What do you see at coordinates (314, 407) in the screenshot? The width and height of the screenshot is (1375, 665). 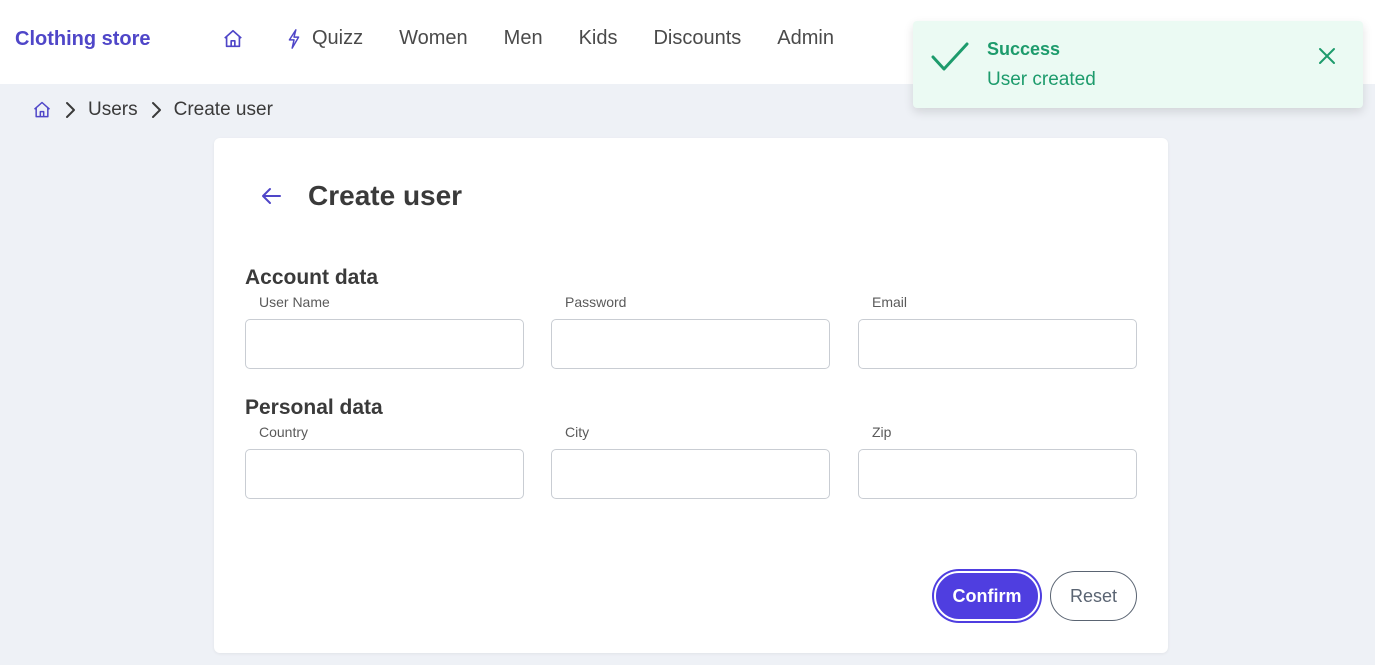 I see `section-title-personal: Personal data` at bounding box center [314, 407].